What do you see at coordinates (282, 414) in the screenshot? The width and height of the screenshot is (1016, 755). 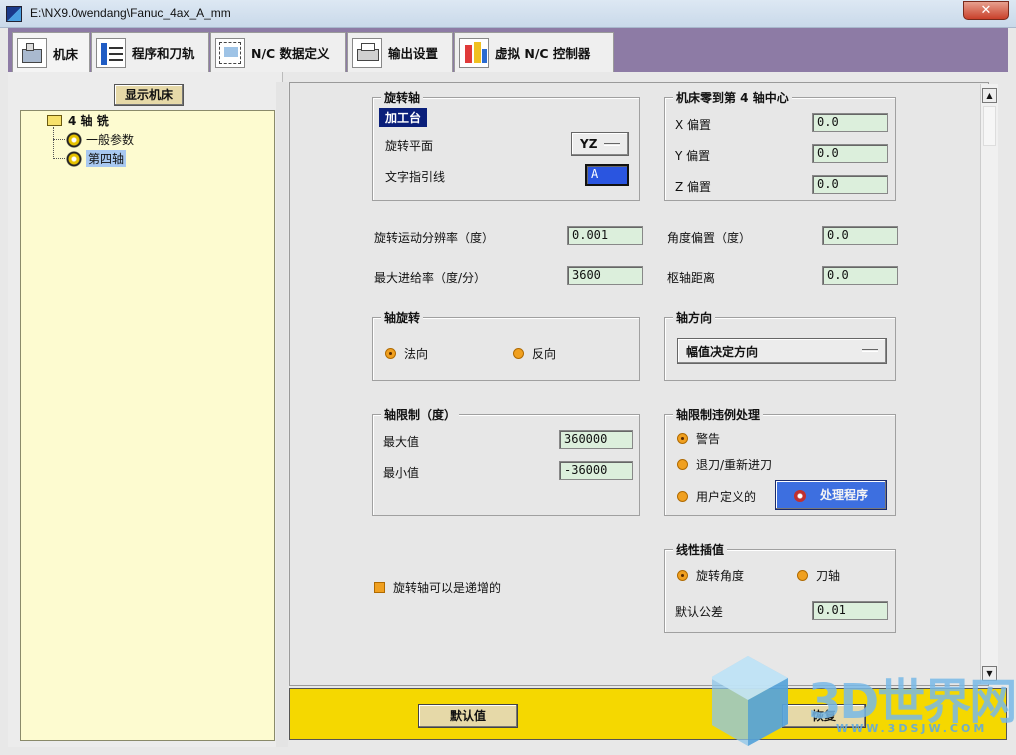 I see `pane-splitter` at bounding box center [282, 414].